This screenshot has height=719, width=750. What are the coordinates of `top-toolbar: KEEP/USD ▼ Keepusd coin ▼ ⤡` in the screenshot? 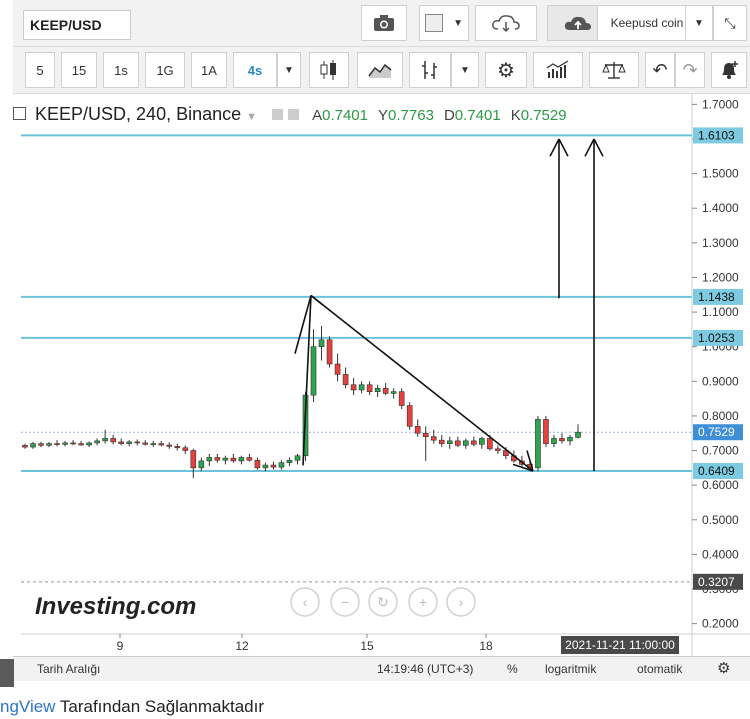 It's located at (381, 23).